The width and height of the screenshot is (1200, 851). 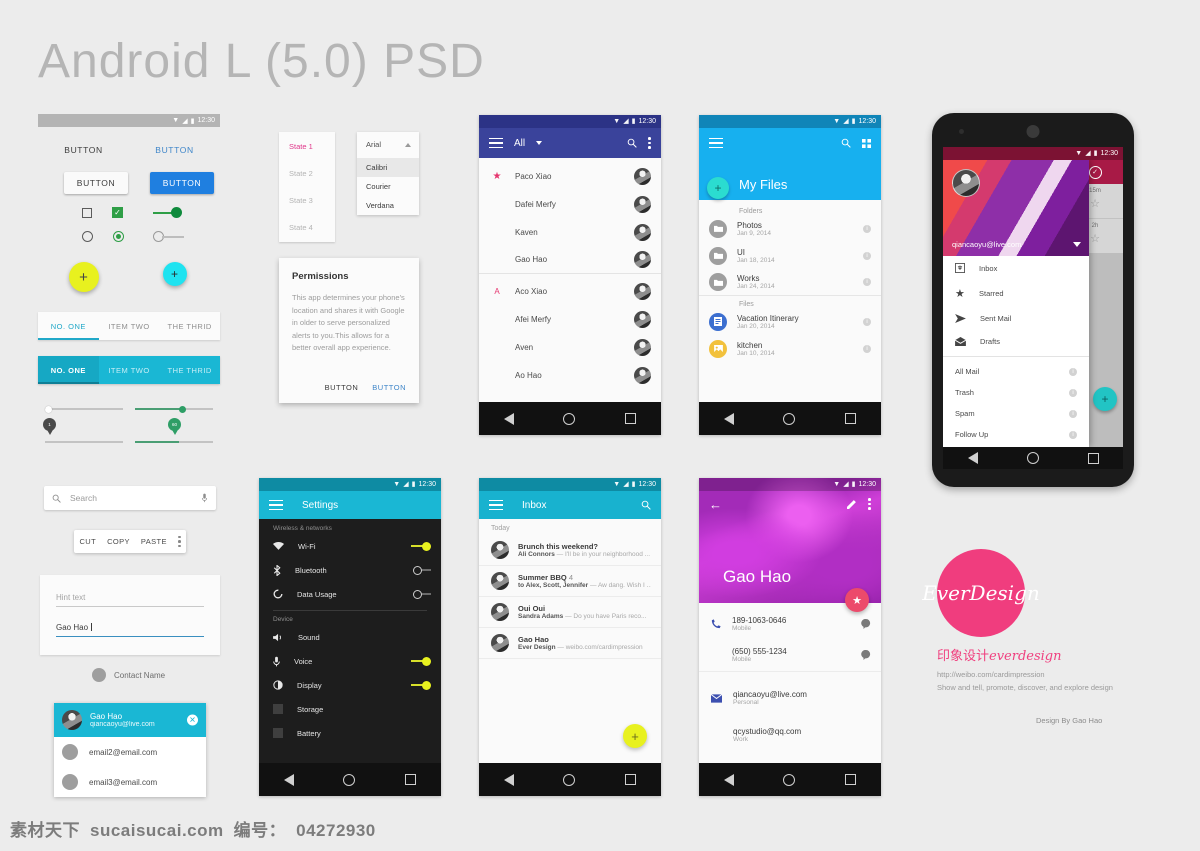 What do you see at coordinates (87, 236) in the screenshot?
I see `radio-unselected` at bounding box center [87, 236].